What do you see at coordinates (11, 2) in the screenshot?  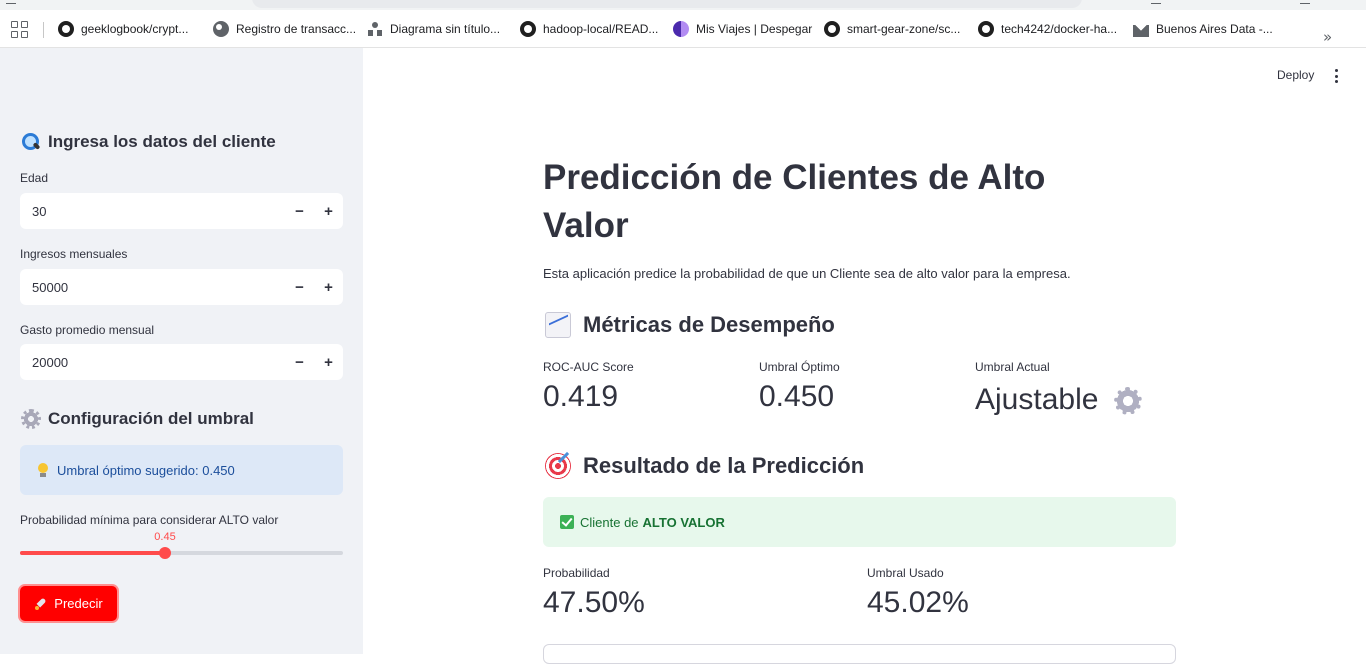 I see `back-icon` at bounding box center [11, 2].